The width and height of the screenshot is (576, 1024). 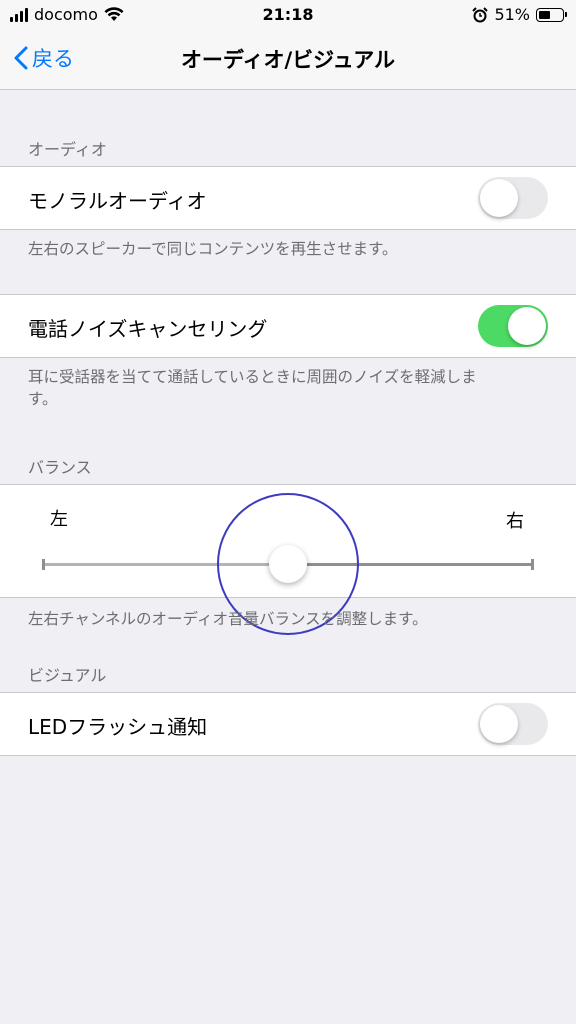 I want to click on noise-cancel-toggle, so click(x=513, y=326).